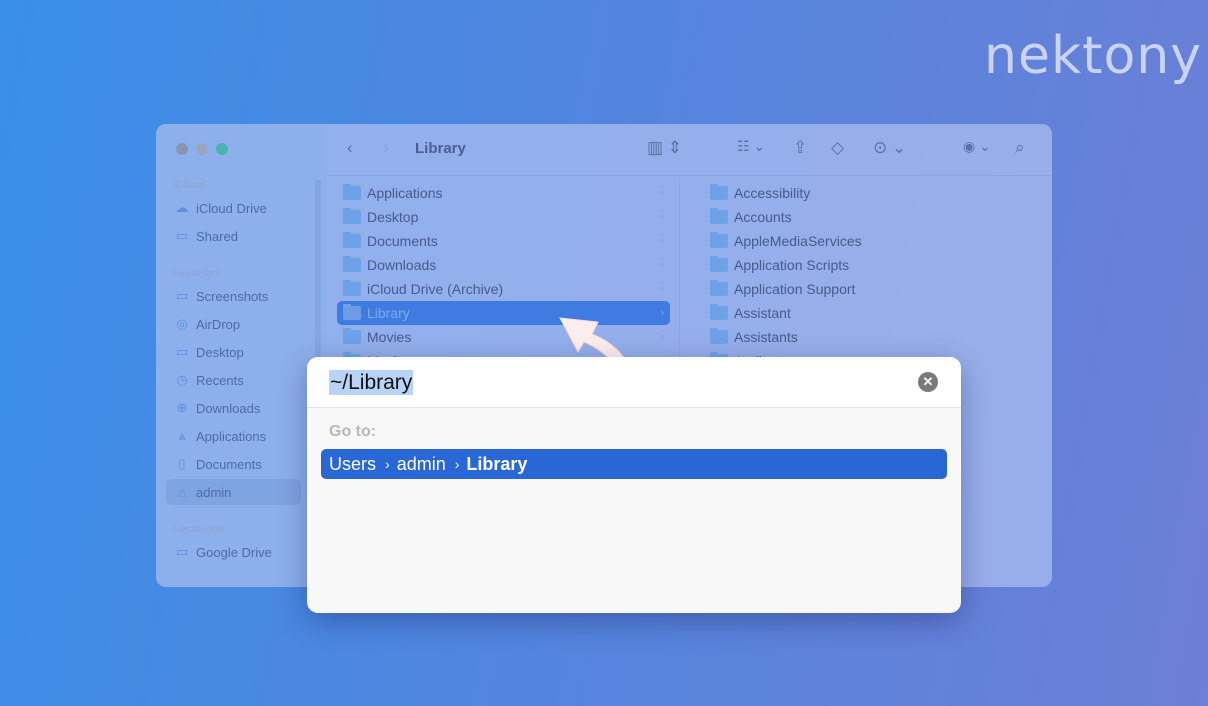  Describe the element at coordinates (182, 492) in the screenshot. I see `home-icon: ⌂` at that location.